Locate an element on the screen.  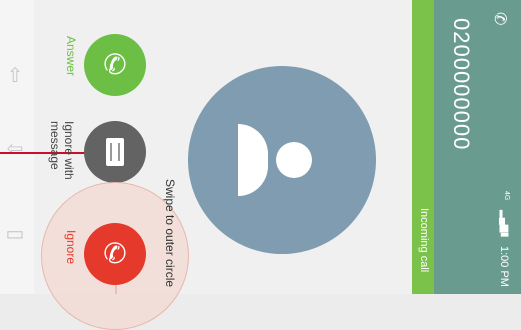
ignore-button: ✆ is located at coordinates (115, 254).